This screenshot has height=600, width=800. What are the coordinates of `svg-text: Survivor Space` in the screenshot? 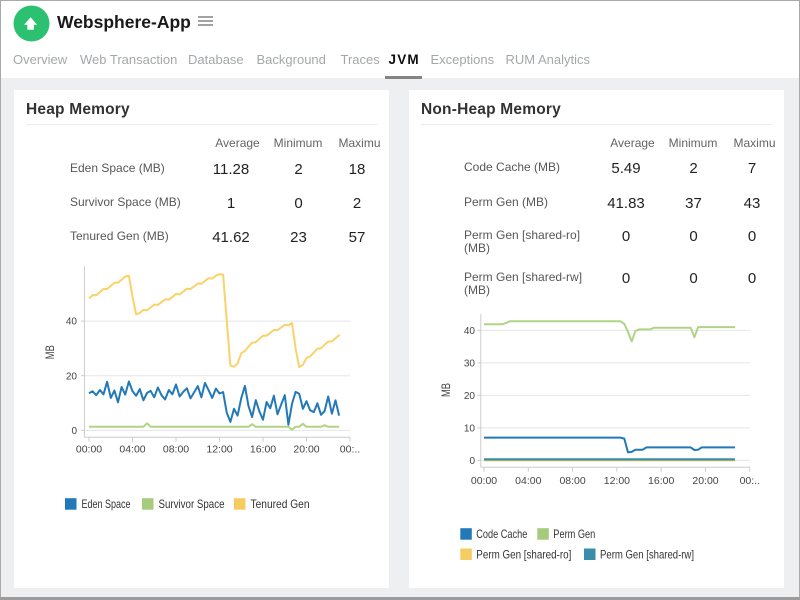 It's located at (192, 504).